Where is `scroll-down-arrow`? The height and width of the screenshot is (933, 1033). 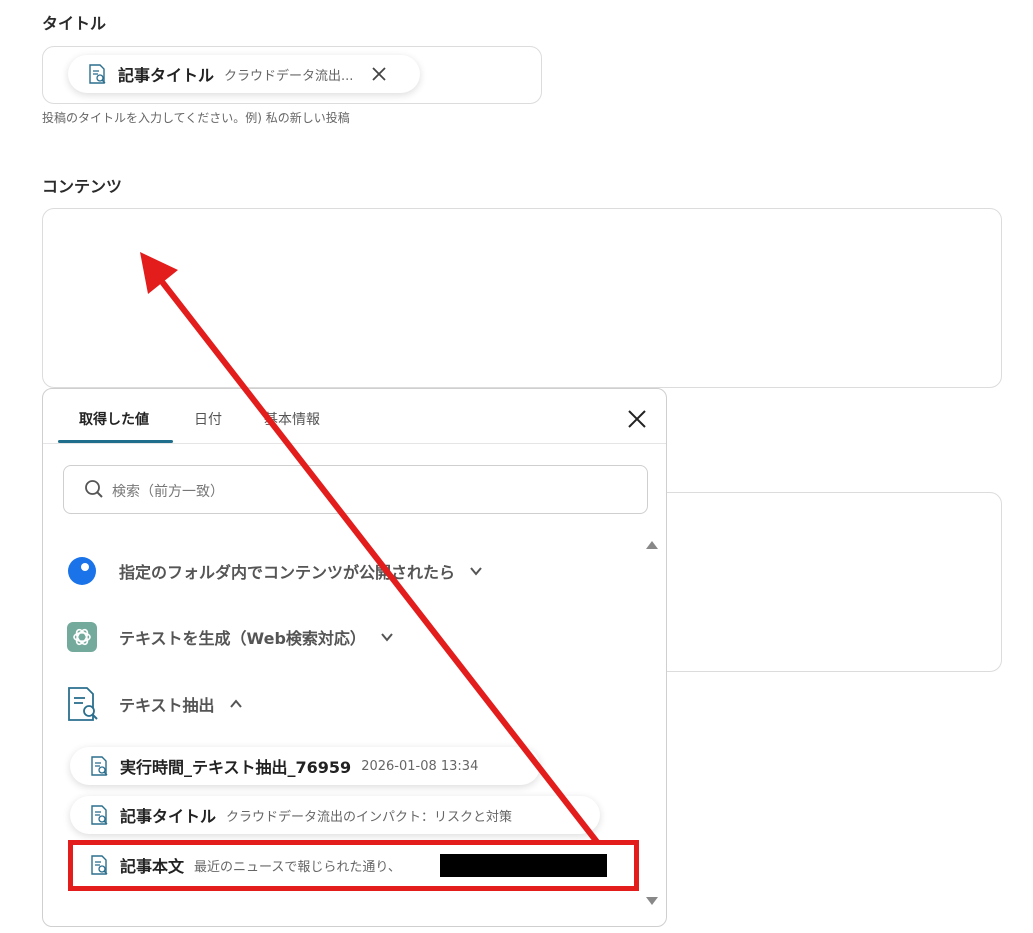
scroll-down-arrow is located at coordinates (652, 901).